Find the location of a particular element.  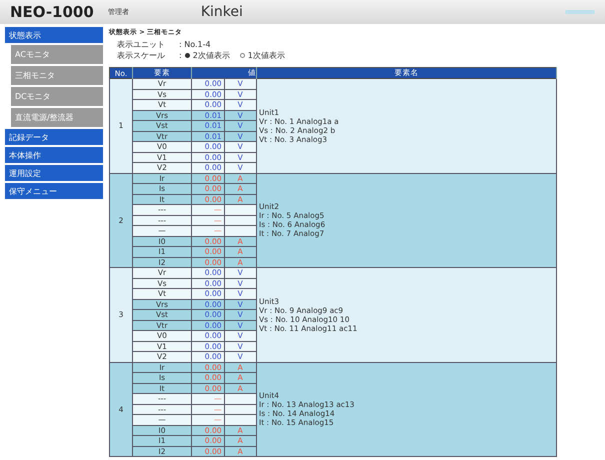

setting-value: : No.1-4 is located at coordinates (195, 44).